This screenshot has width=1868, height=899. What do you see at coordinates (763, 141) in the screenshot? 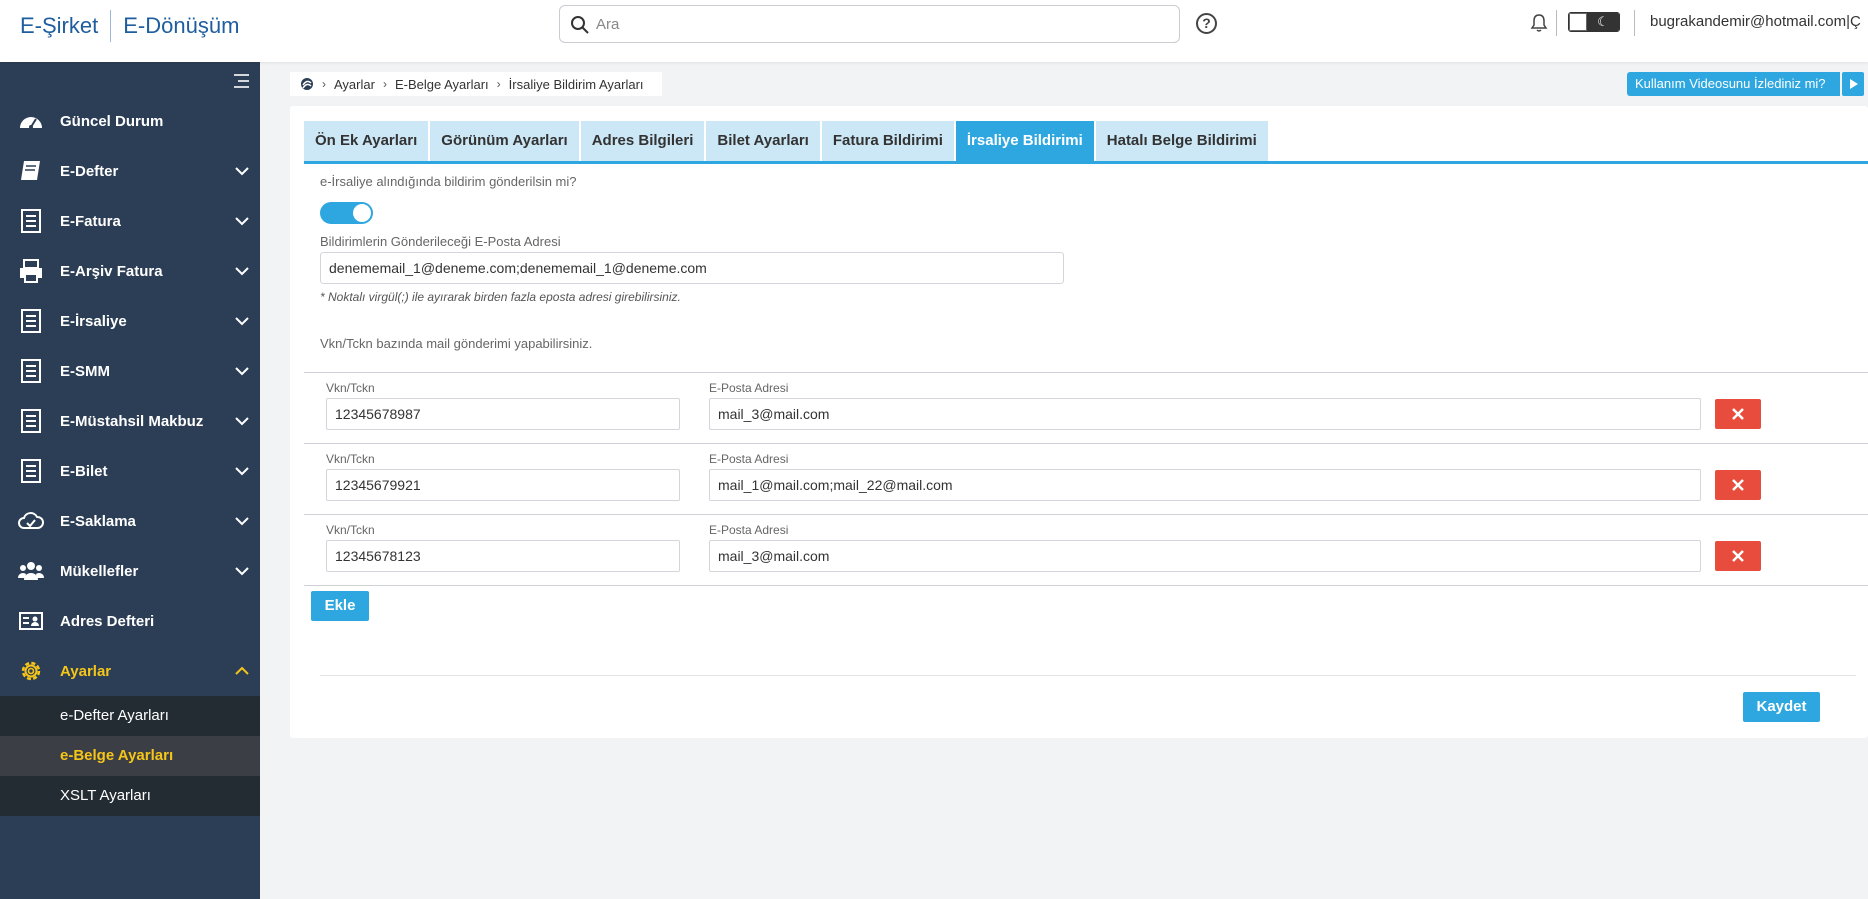
I see `tab-bilet-ayarlari: Bilet Ayarları` at bounding box center [763, 141].